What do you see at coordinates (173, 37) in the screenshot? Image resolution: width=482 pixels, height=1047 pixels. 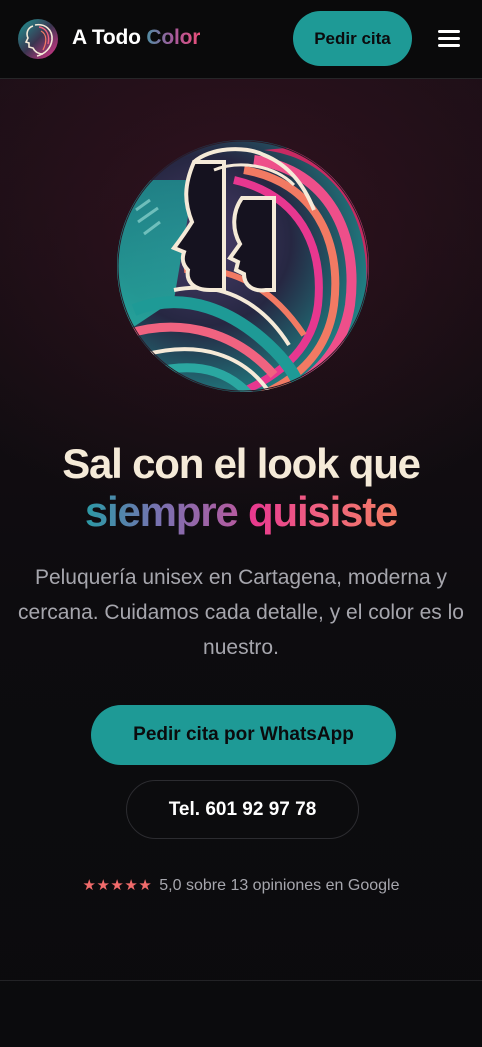 I see `brand-name-part2: Color` at bounding box center [173, 37].